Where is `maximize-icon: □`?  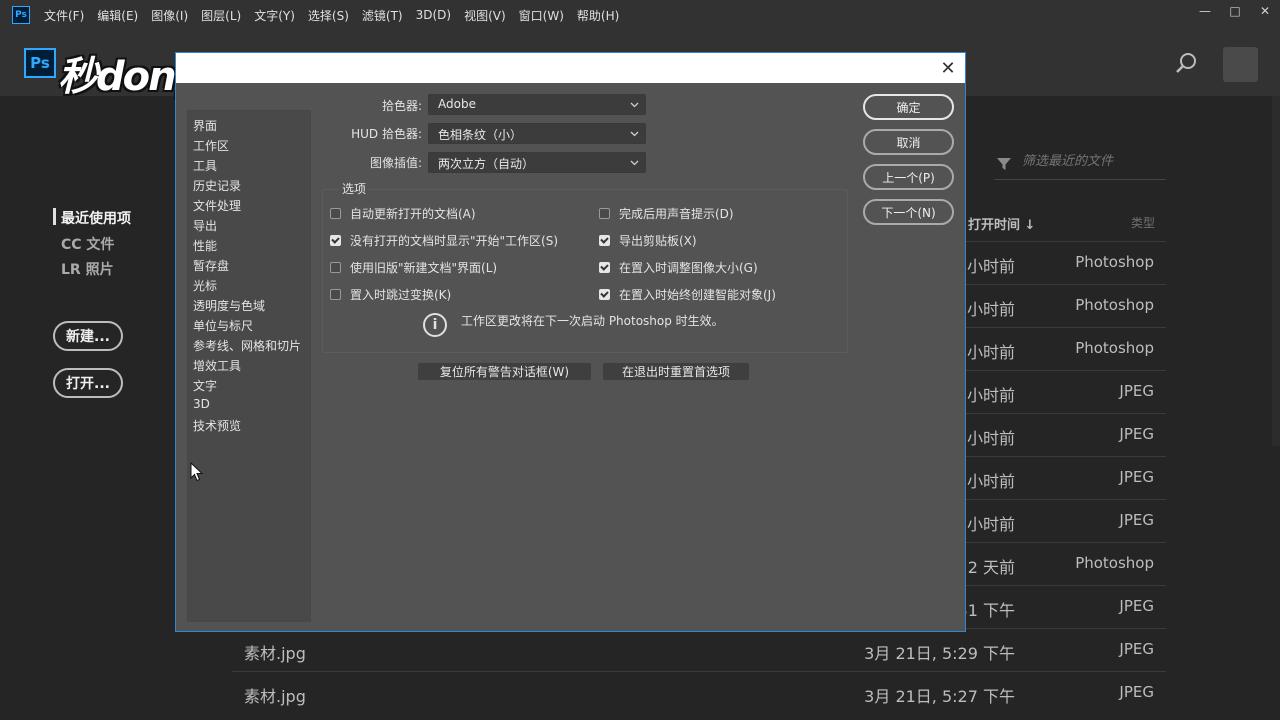
maximize-icon: □ is located at coordinates (1235, 11).